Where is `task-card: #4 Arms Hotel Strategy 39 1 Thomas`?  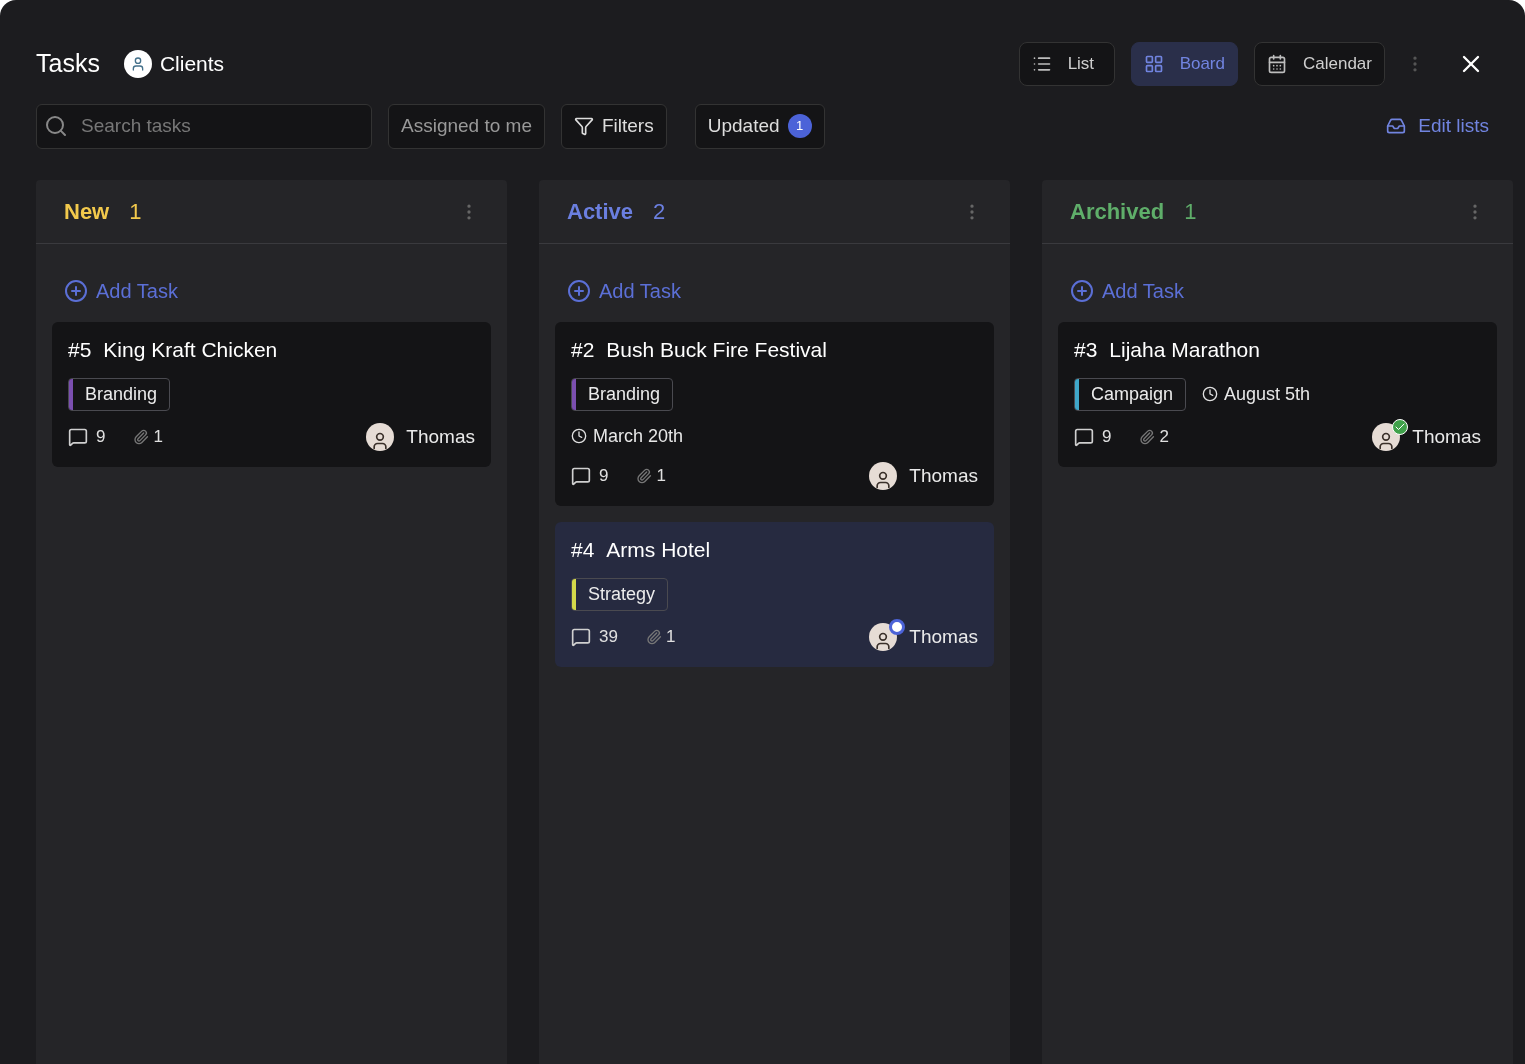
task-card: #4 Arms Hotel Strategy 39 1 Thomas is located at coordinates (774, 594).